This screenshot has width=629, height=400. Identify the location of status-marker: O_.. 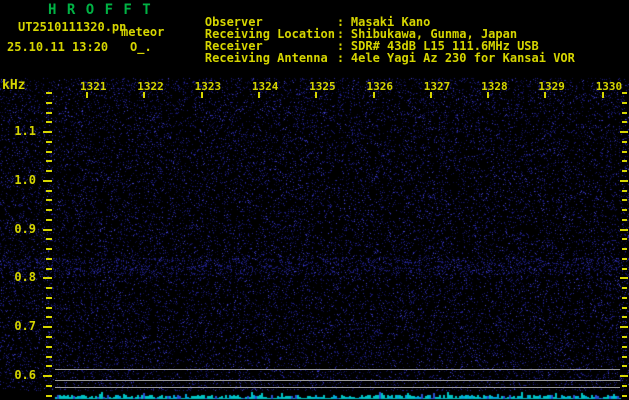
(141, 47).